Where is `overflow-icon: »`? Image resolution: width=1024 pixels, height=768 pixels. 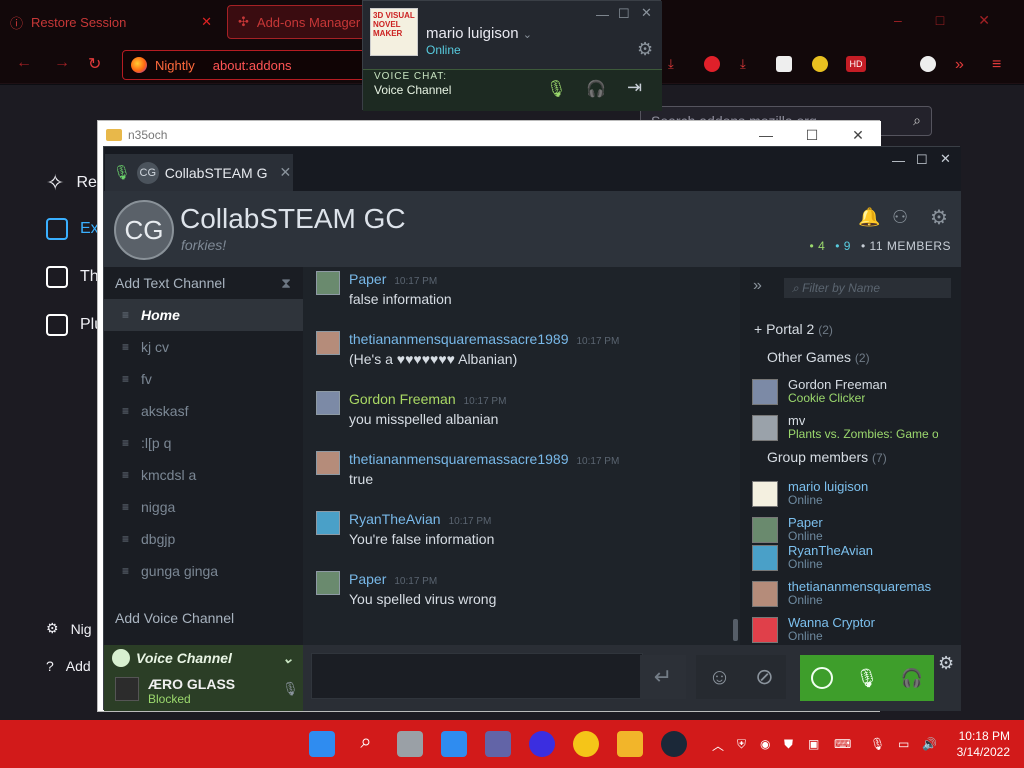 overflow-icon: » is located at coordinates (963, 64).